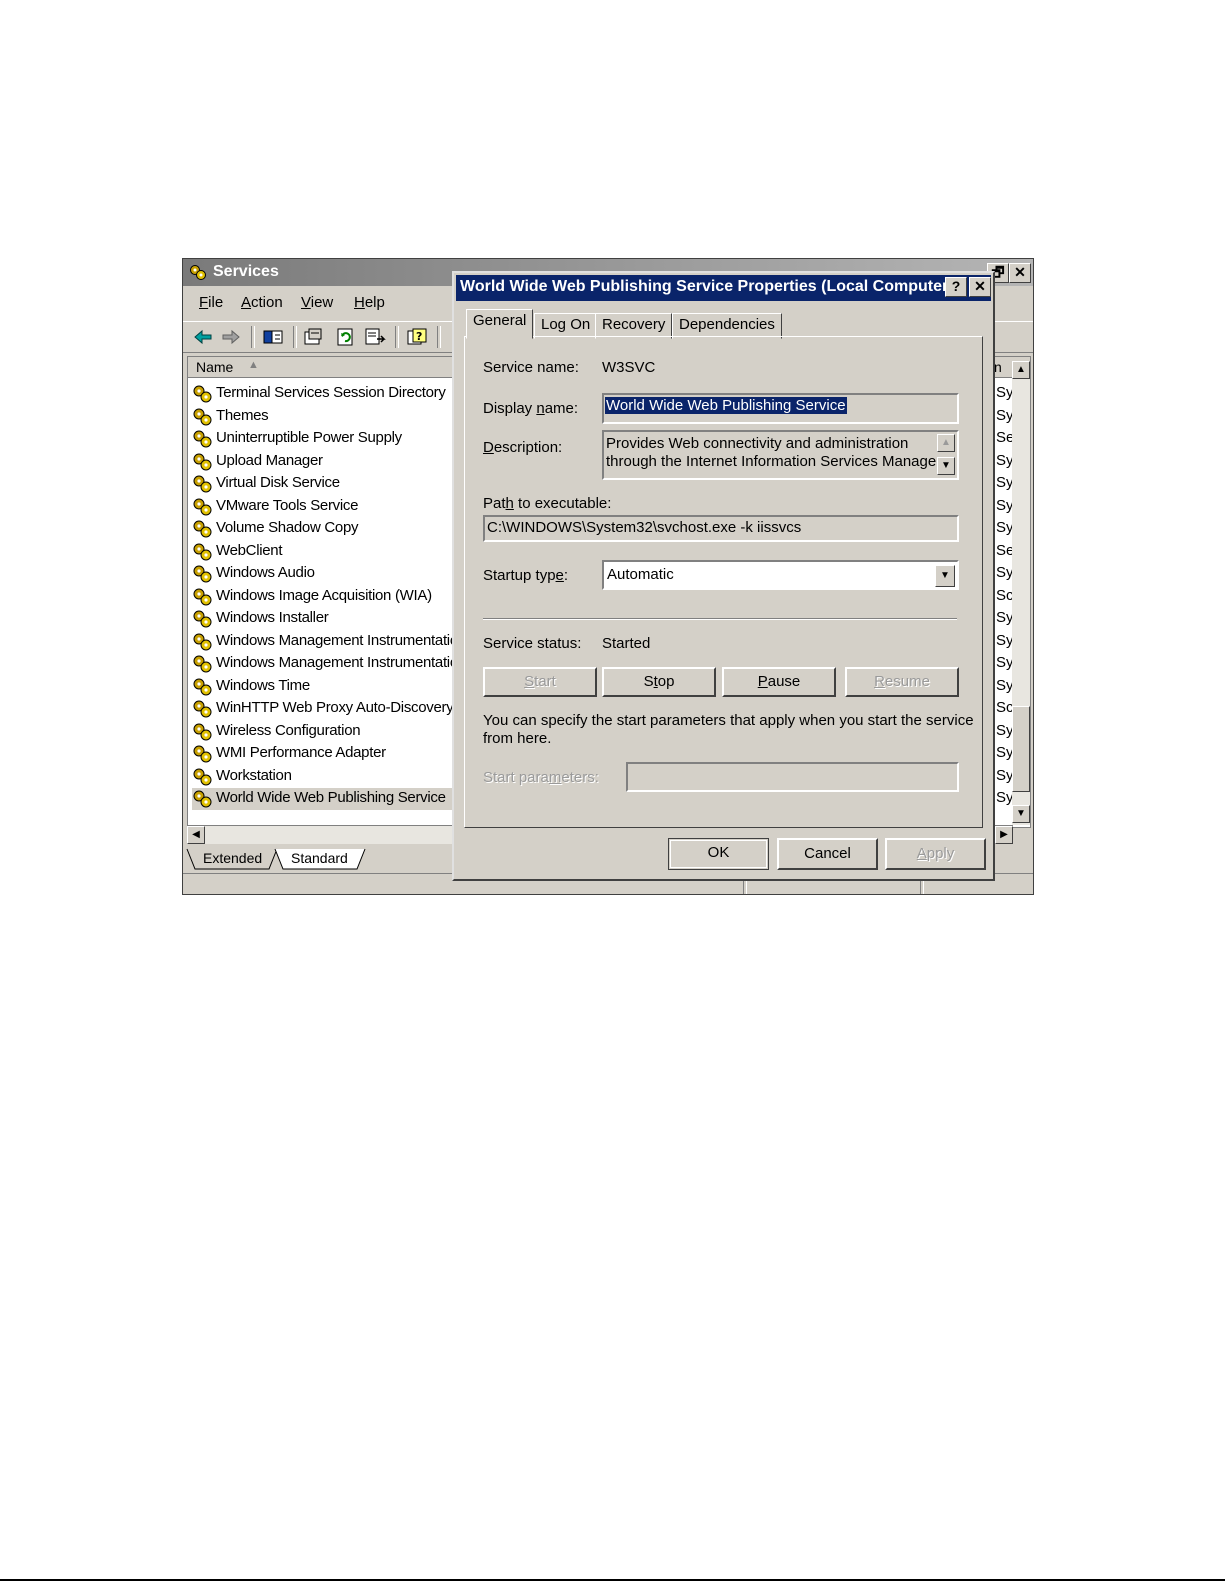 The height and width of the screenshot is (1585, 1225). What do you see at coordinates (317, 302) in the screenshot?
I see `menu-view: View` at bounding box center [317, 302].